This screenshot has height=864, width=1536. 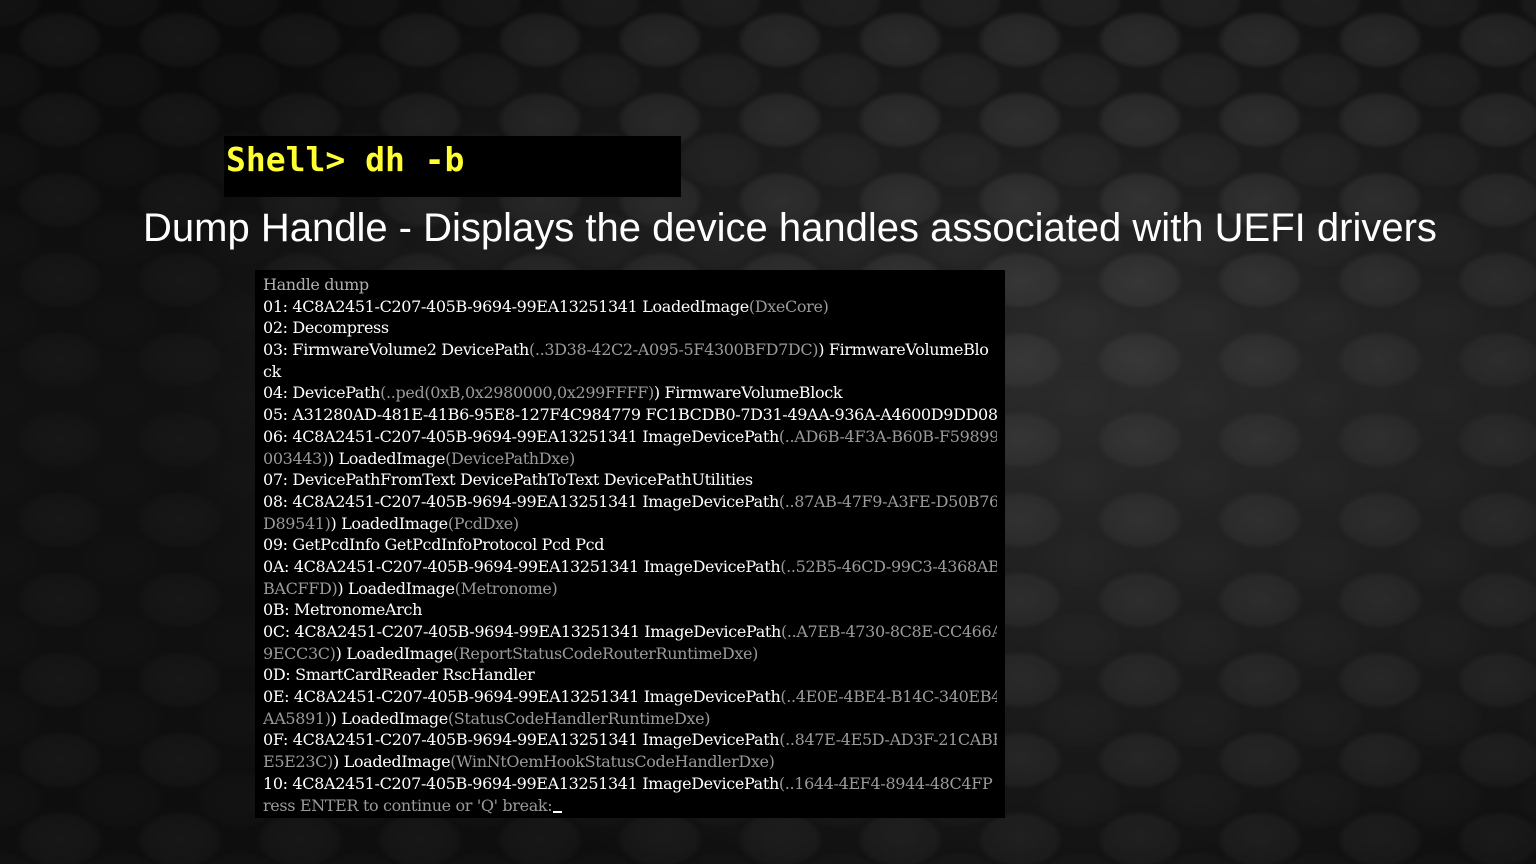 What do you see at coordinates (558, 811) in the screenshot?
I see `cursor-icon` at bounding box center [558, 811].